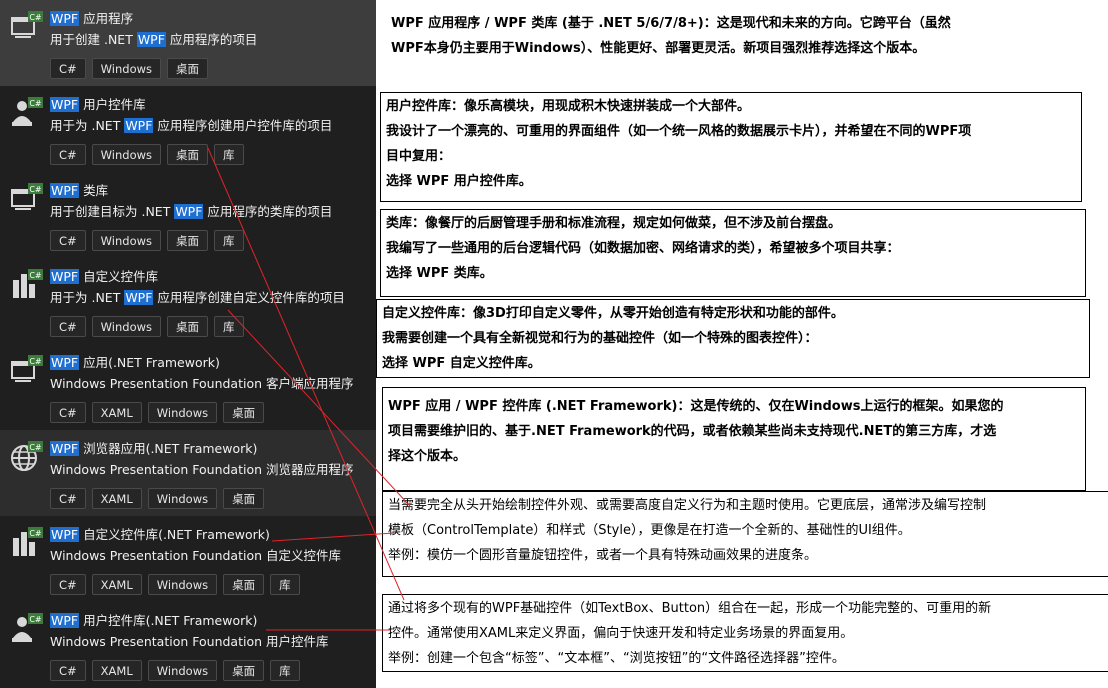 This screenshot has height=688, width=1108. I want to click on template-title: WPF 自定义控件库, so click(104, 276).